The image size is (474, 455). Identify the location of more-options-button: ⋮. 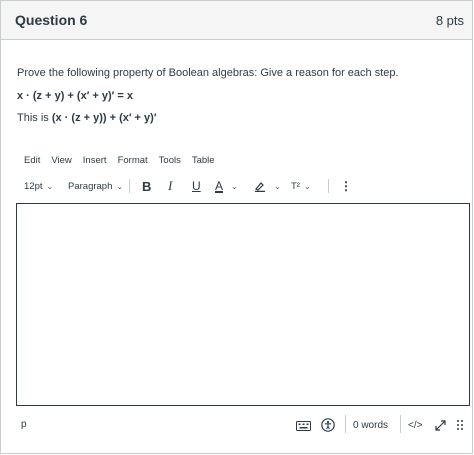
(346, 186).